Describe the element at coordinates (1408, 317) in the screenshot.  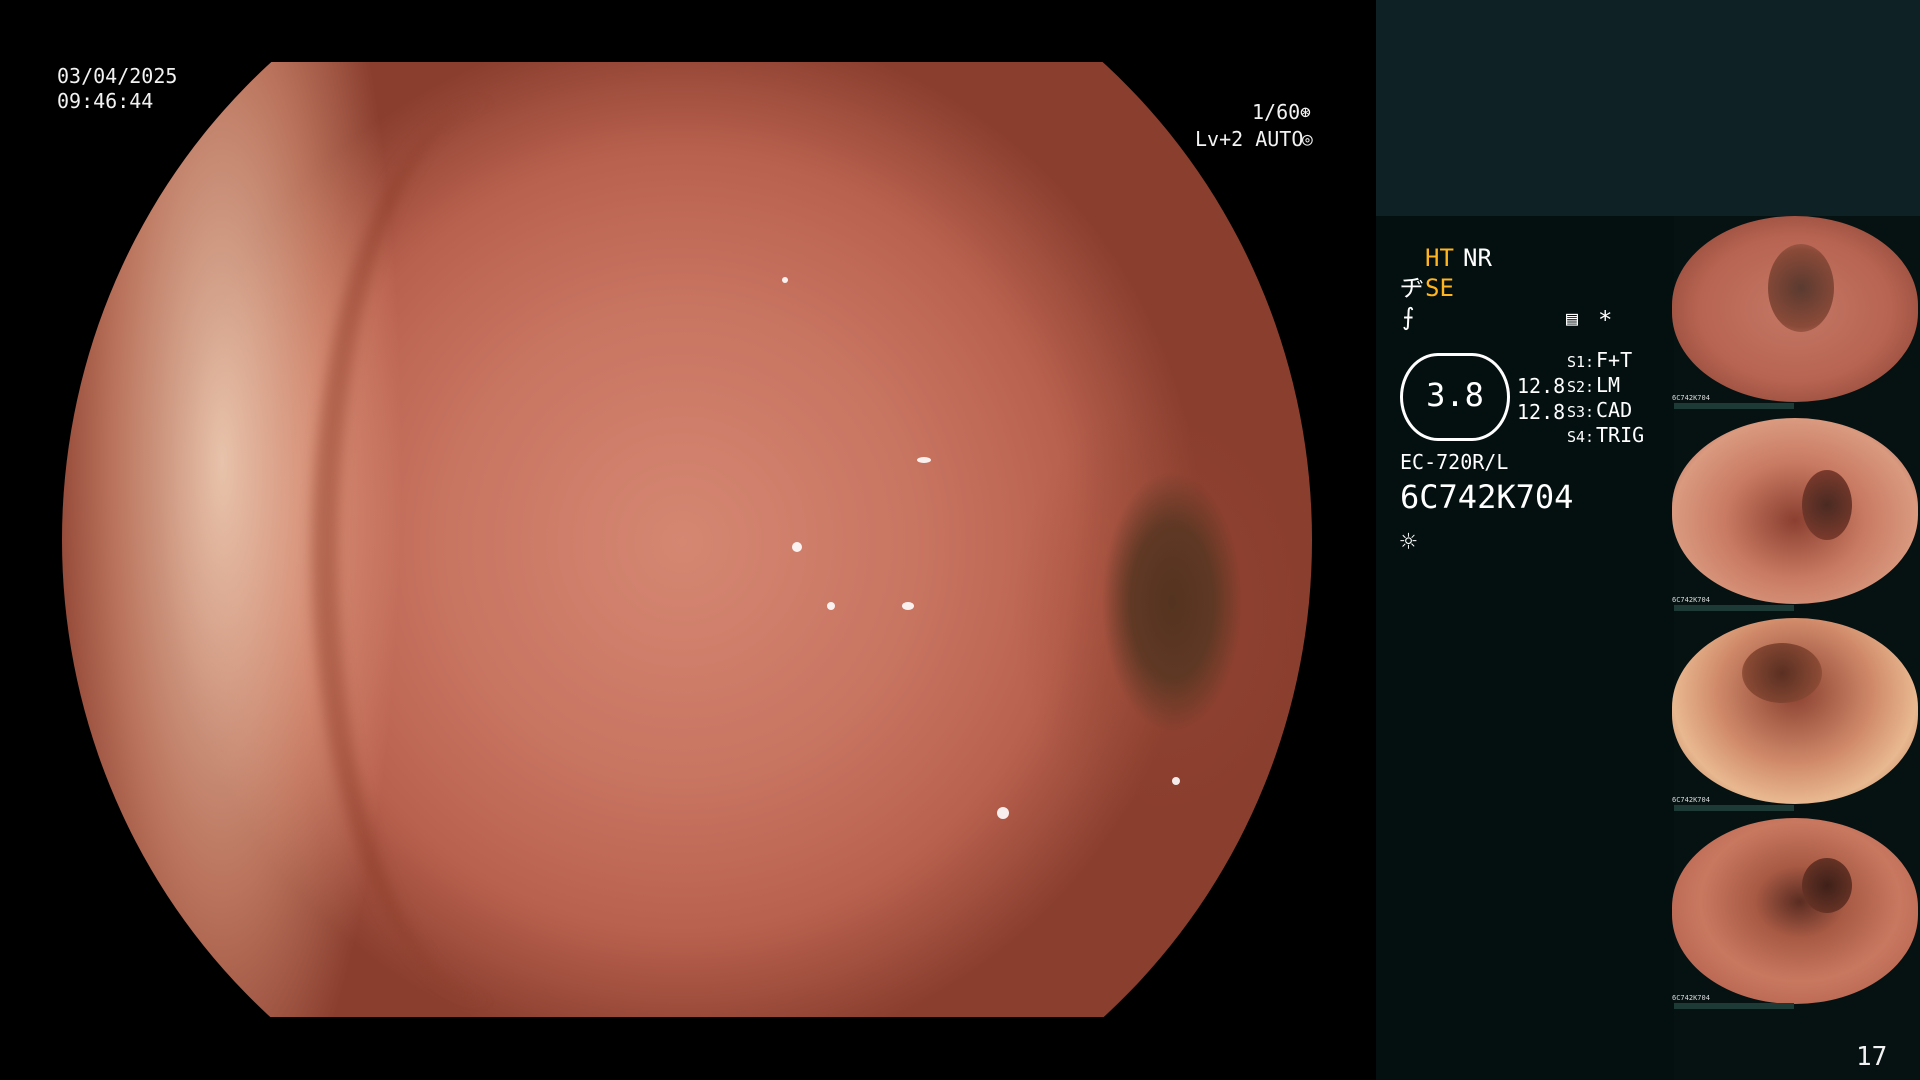
I see `freeze-icon: ⨍` at that location.